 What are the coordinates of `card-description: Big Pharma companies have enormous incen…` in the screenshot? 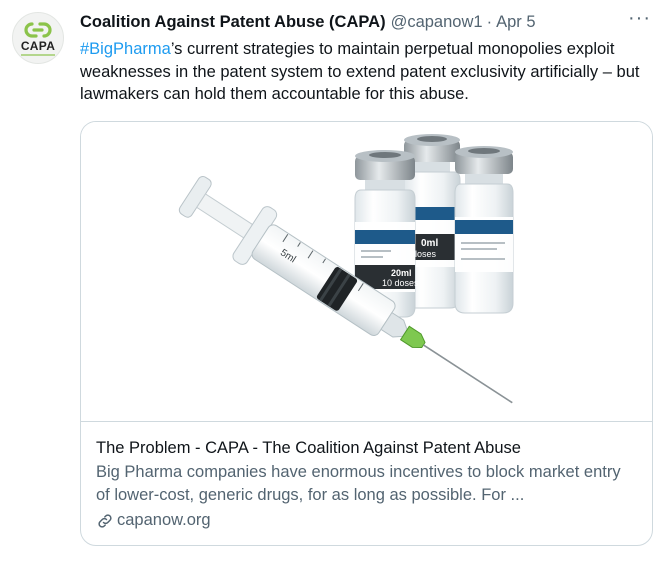 It's located at (358, 483).